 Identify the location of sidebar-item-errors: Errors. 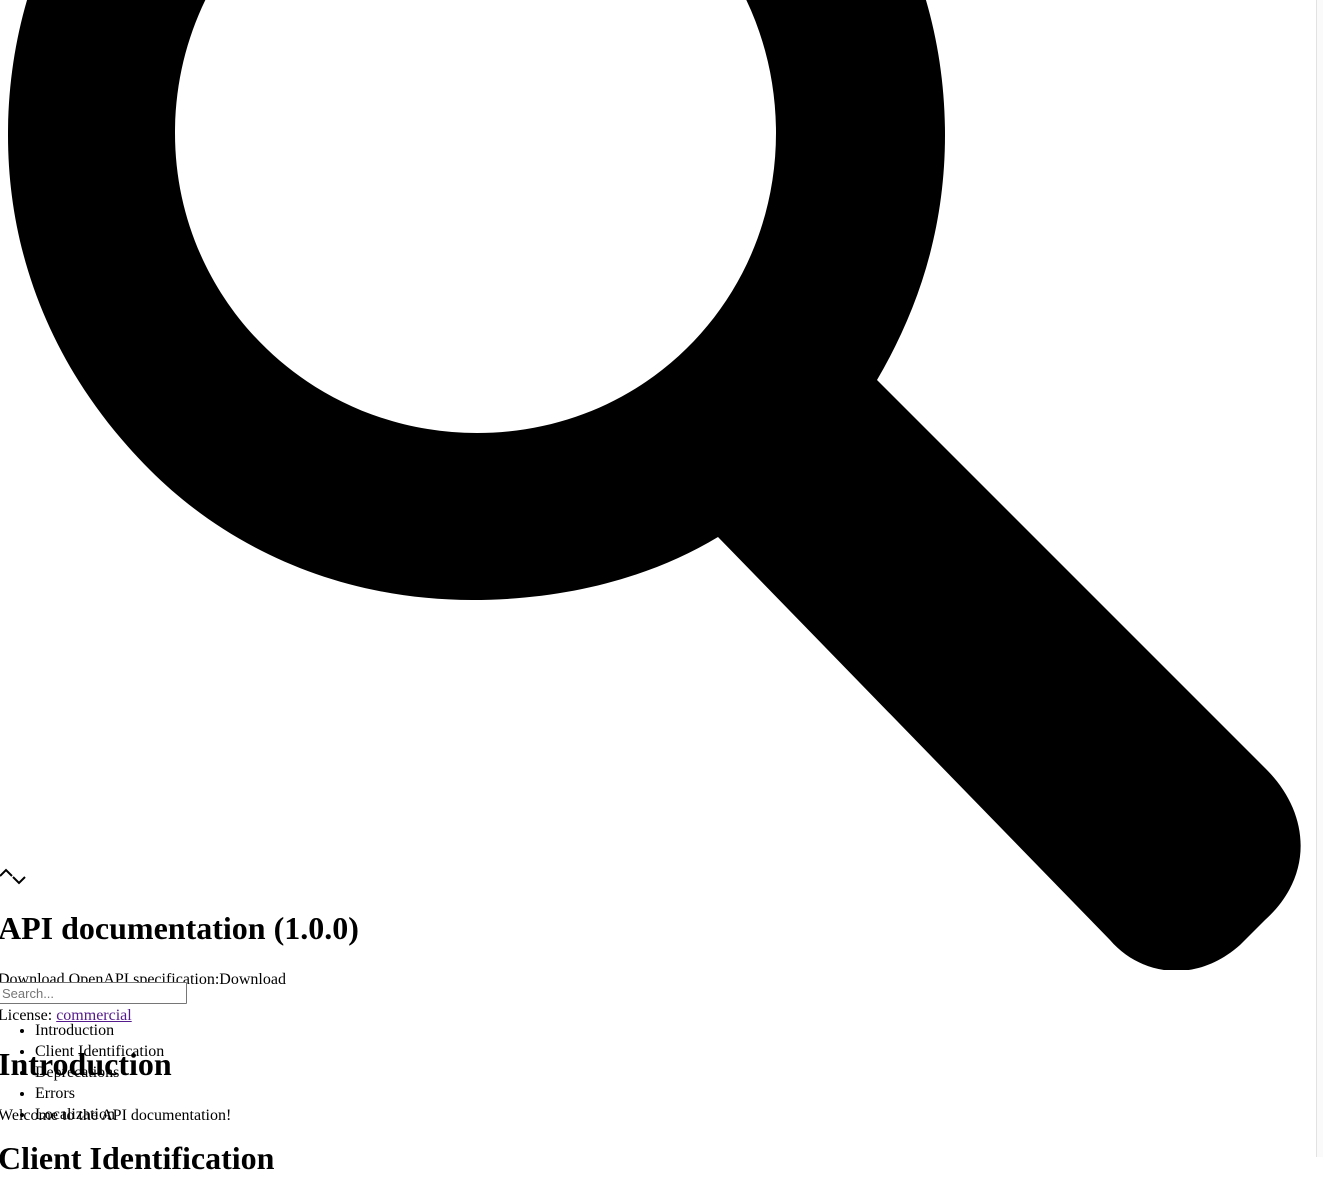
(99, 1093).